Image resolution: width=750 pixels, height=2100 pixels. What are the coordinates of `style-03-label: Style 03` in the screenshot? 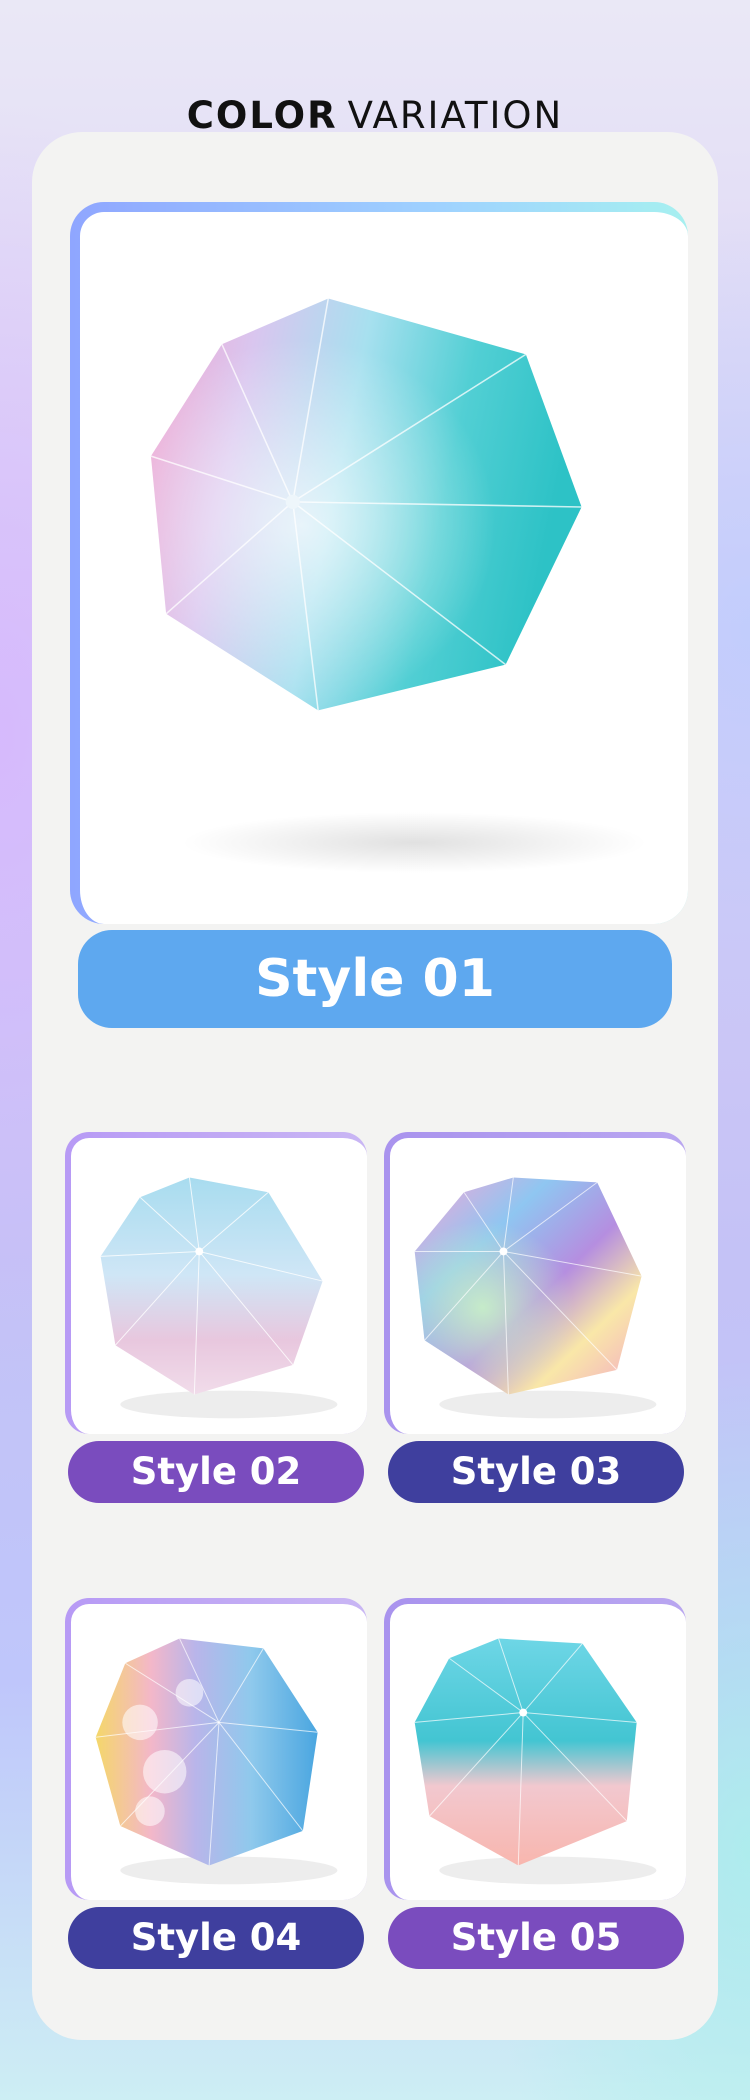 It's located at (536, 1472).